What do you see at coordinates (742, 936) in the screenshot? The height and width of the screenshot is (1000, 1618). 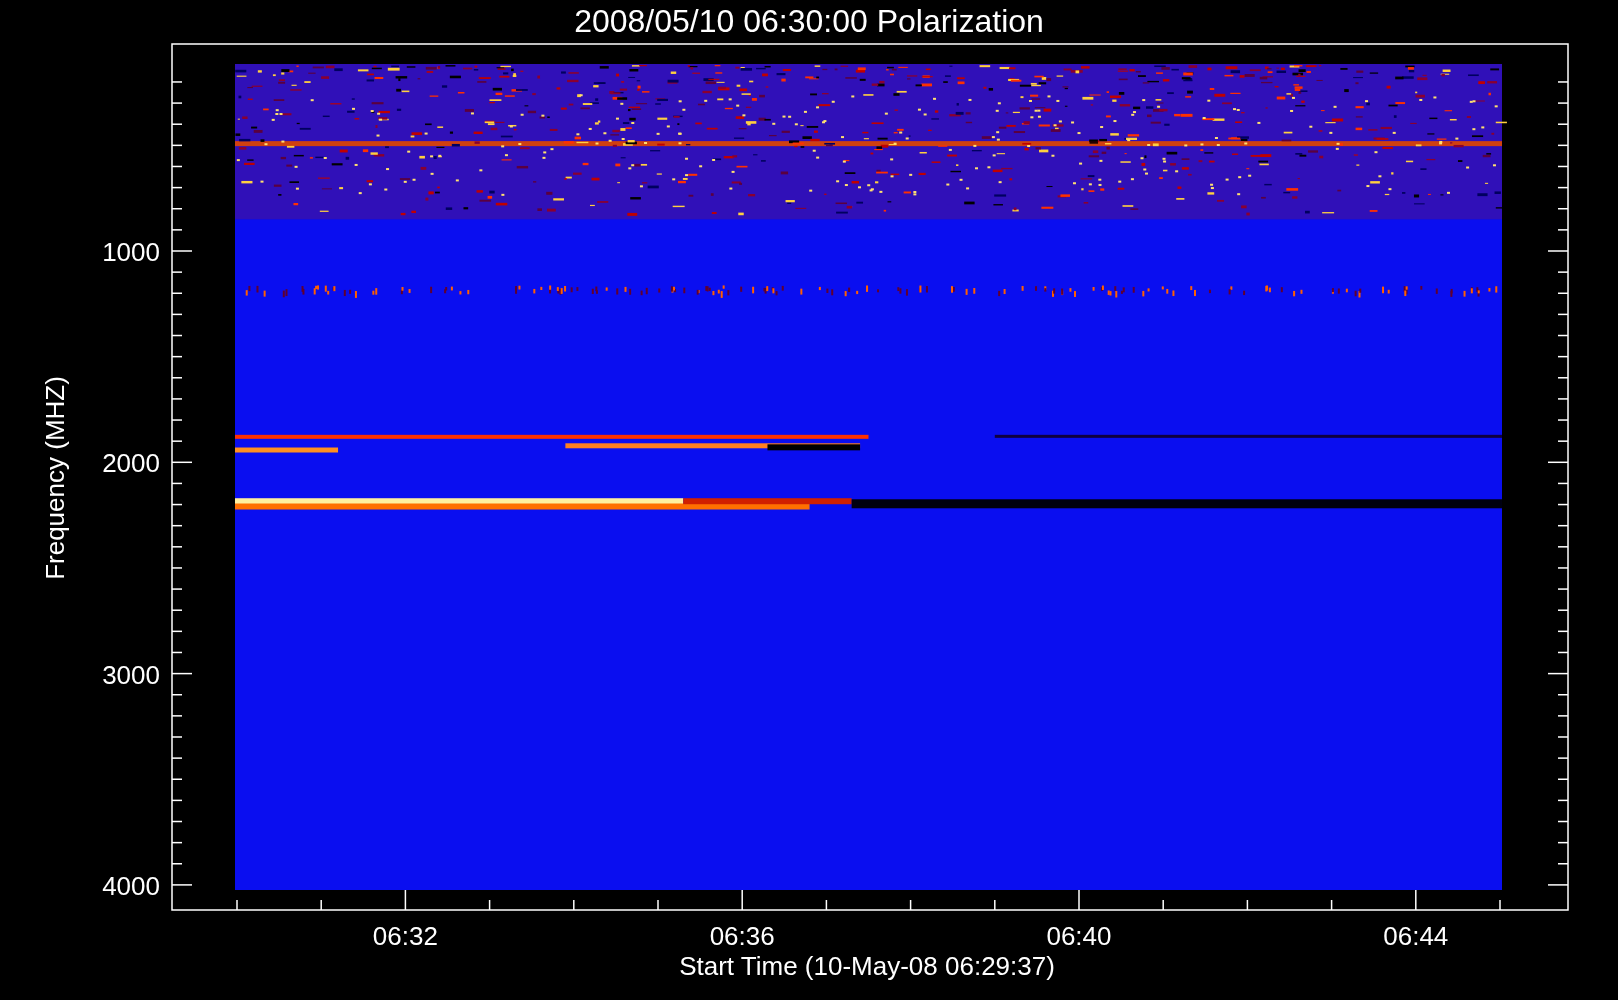 I see `x-tick-label: 06:36` at bounding box center [742, 936].